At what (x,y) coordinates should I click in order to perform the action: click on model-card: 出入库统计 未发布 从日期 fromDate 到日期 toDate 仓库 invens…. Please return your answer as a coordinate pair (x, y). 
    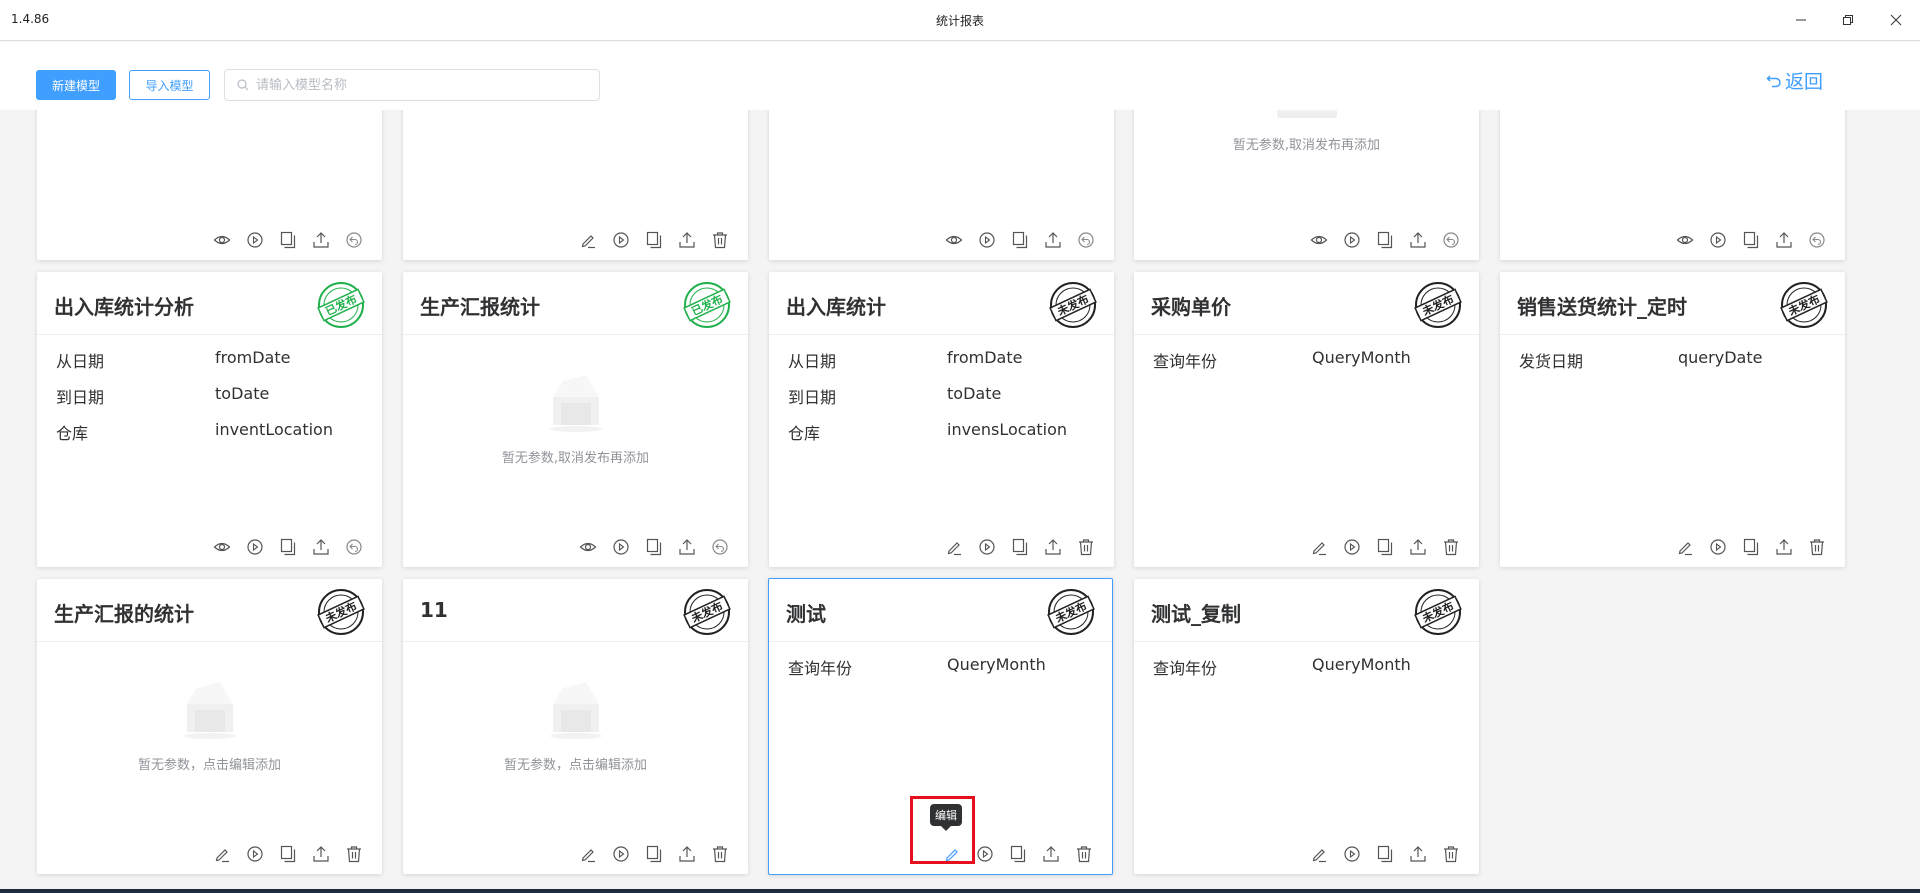
    Looking at the image, I should click on (941, 419).